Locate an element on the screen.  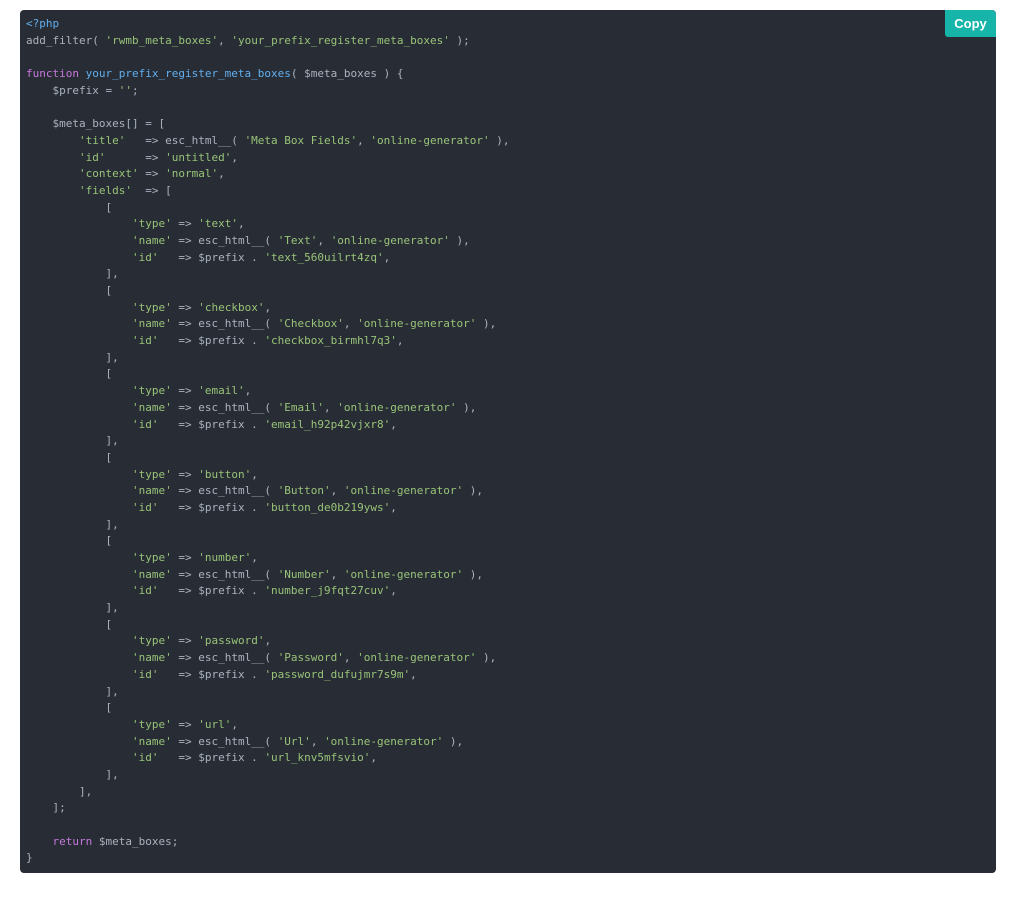
code-line: 'type' => 'text', is located at coordinates (268, 224).